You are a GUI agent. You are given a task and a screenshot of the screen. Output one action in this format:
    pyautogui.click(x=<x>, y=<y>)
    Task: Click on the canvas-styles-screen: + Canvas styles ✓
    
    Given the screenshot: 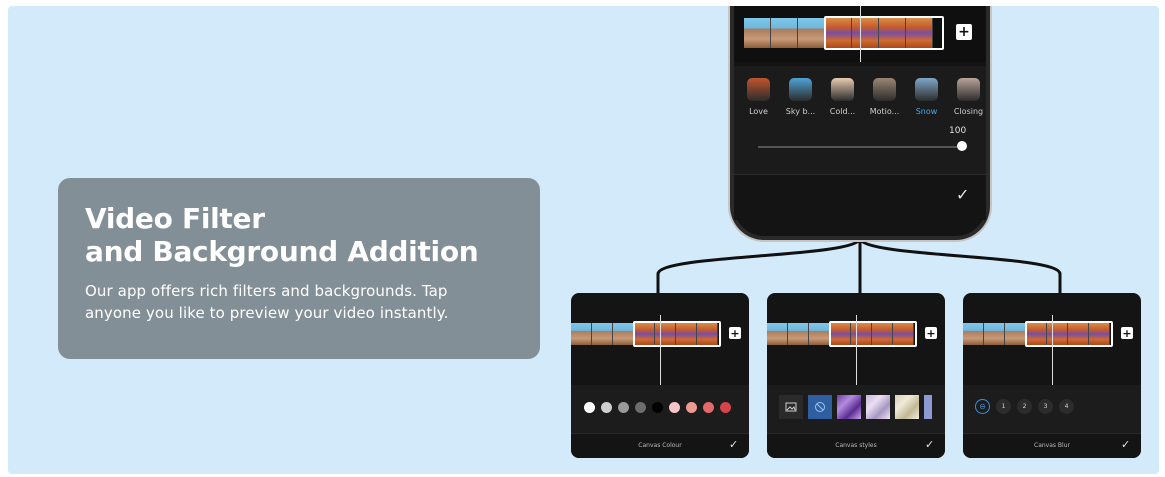 What is the action you would take?
    pyautogui.click(x=856, y=375)
    